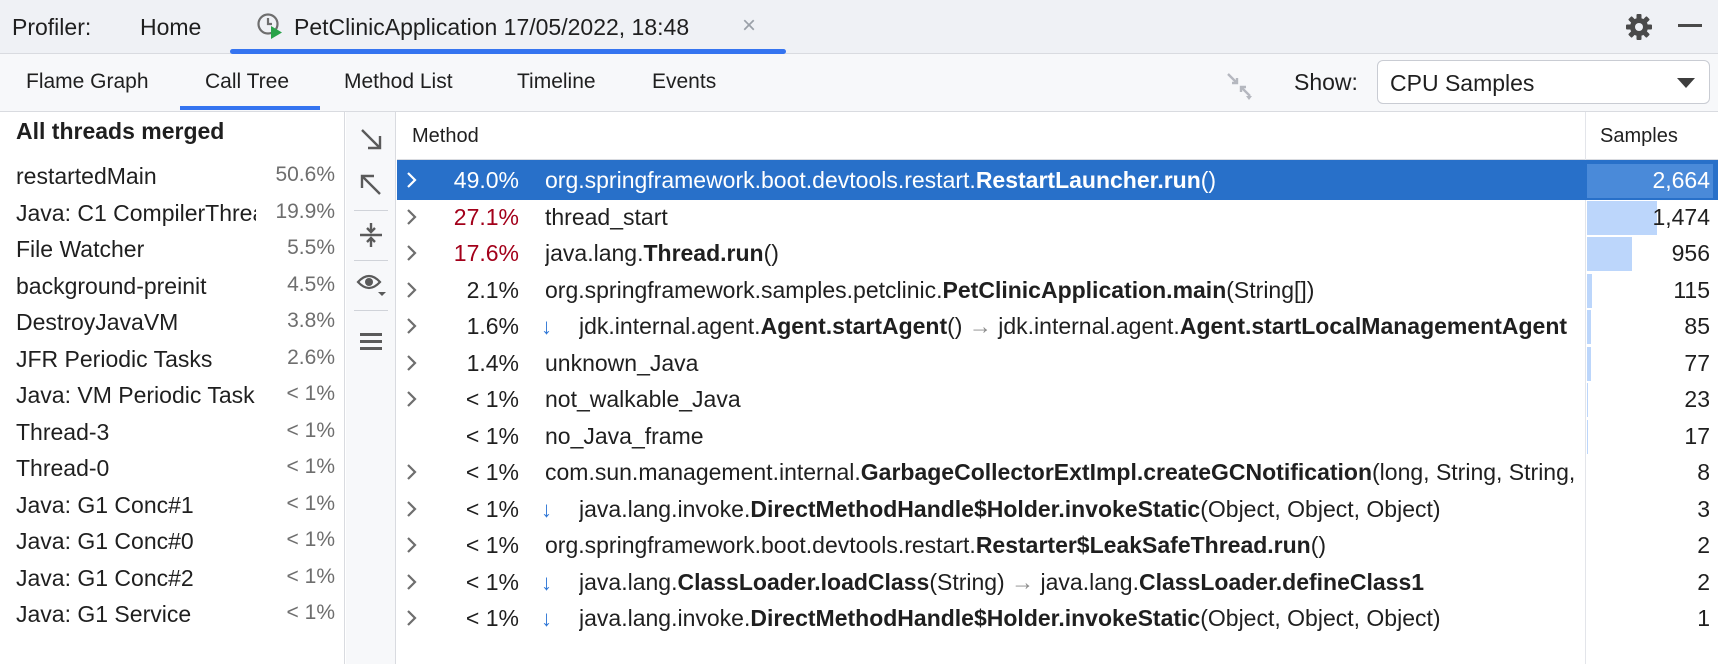  What do you see at coordinates (1057, 399) in the screenshot?
I see `tree-row: < 1% not_walkable_Java 23` at bounding box center [1057, 399].